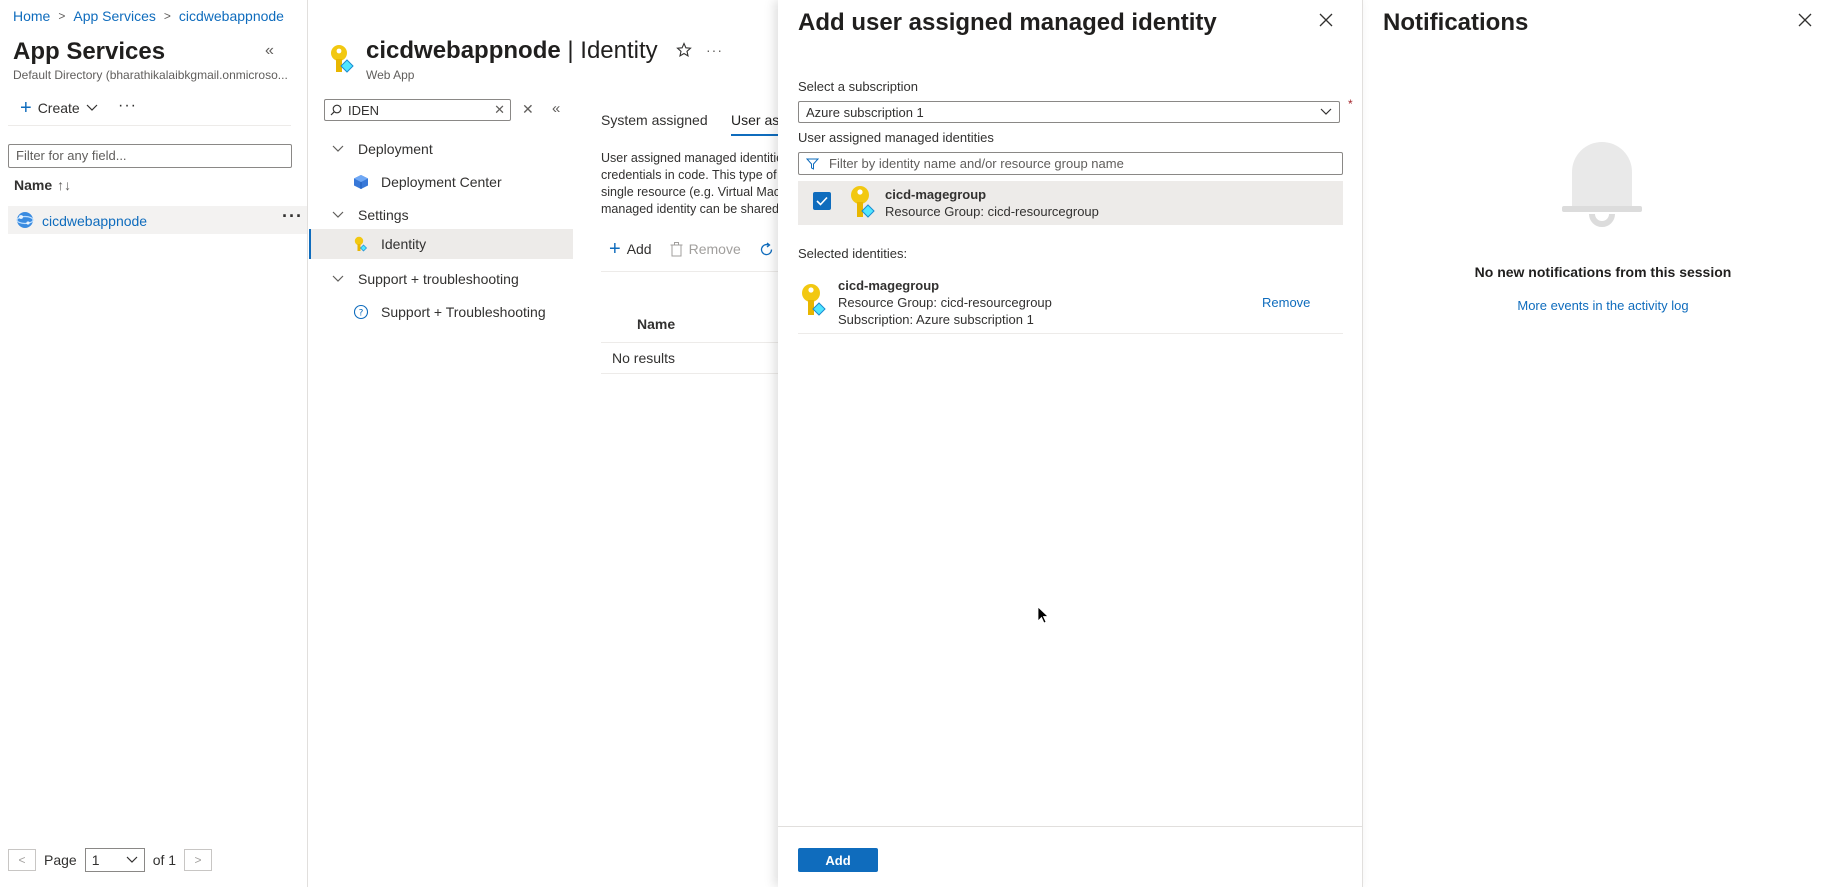  What do you see at coordinates (1350, 104) in the screenshot?
I see `required-indicator: *` at bounding box center [1350, 104].